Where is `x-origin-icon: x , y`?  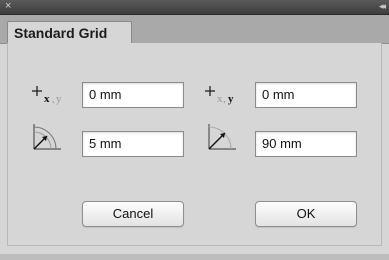
x-origin-icon: x , y is located at coordinates (47, 95).